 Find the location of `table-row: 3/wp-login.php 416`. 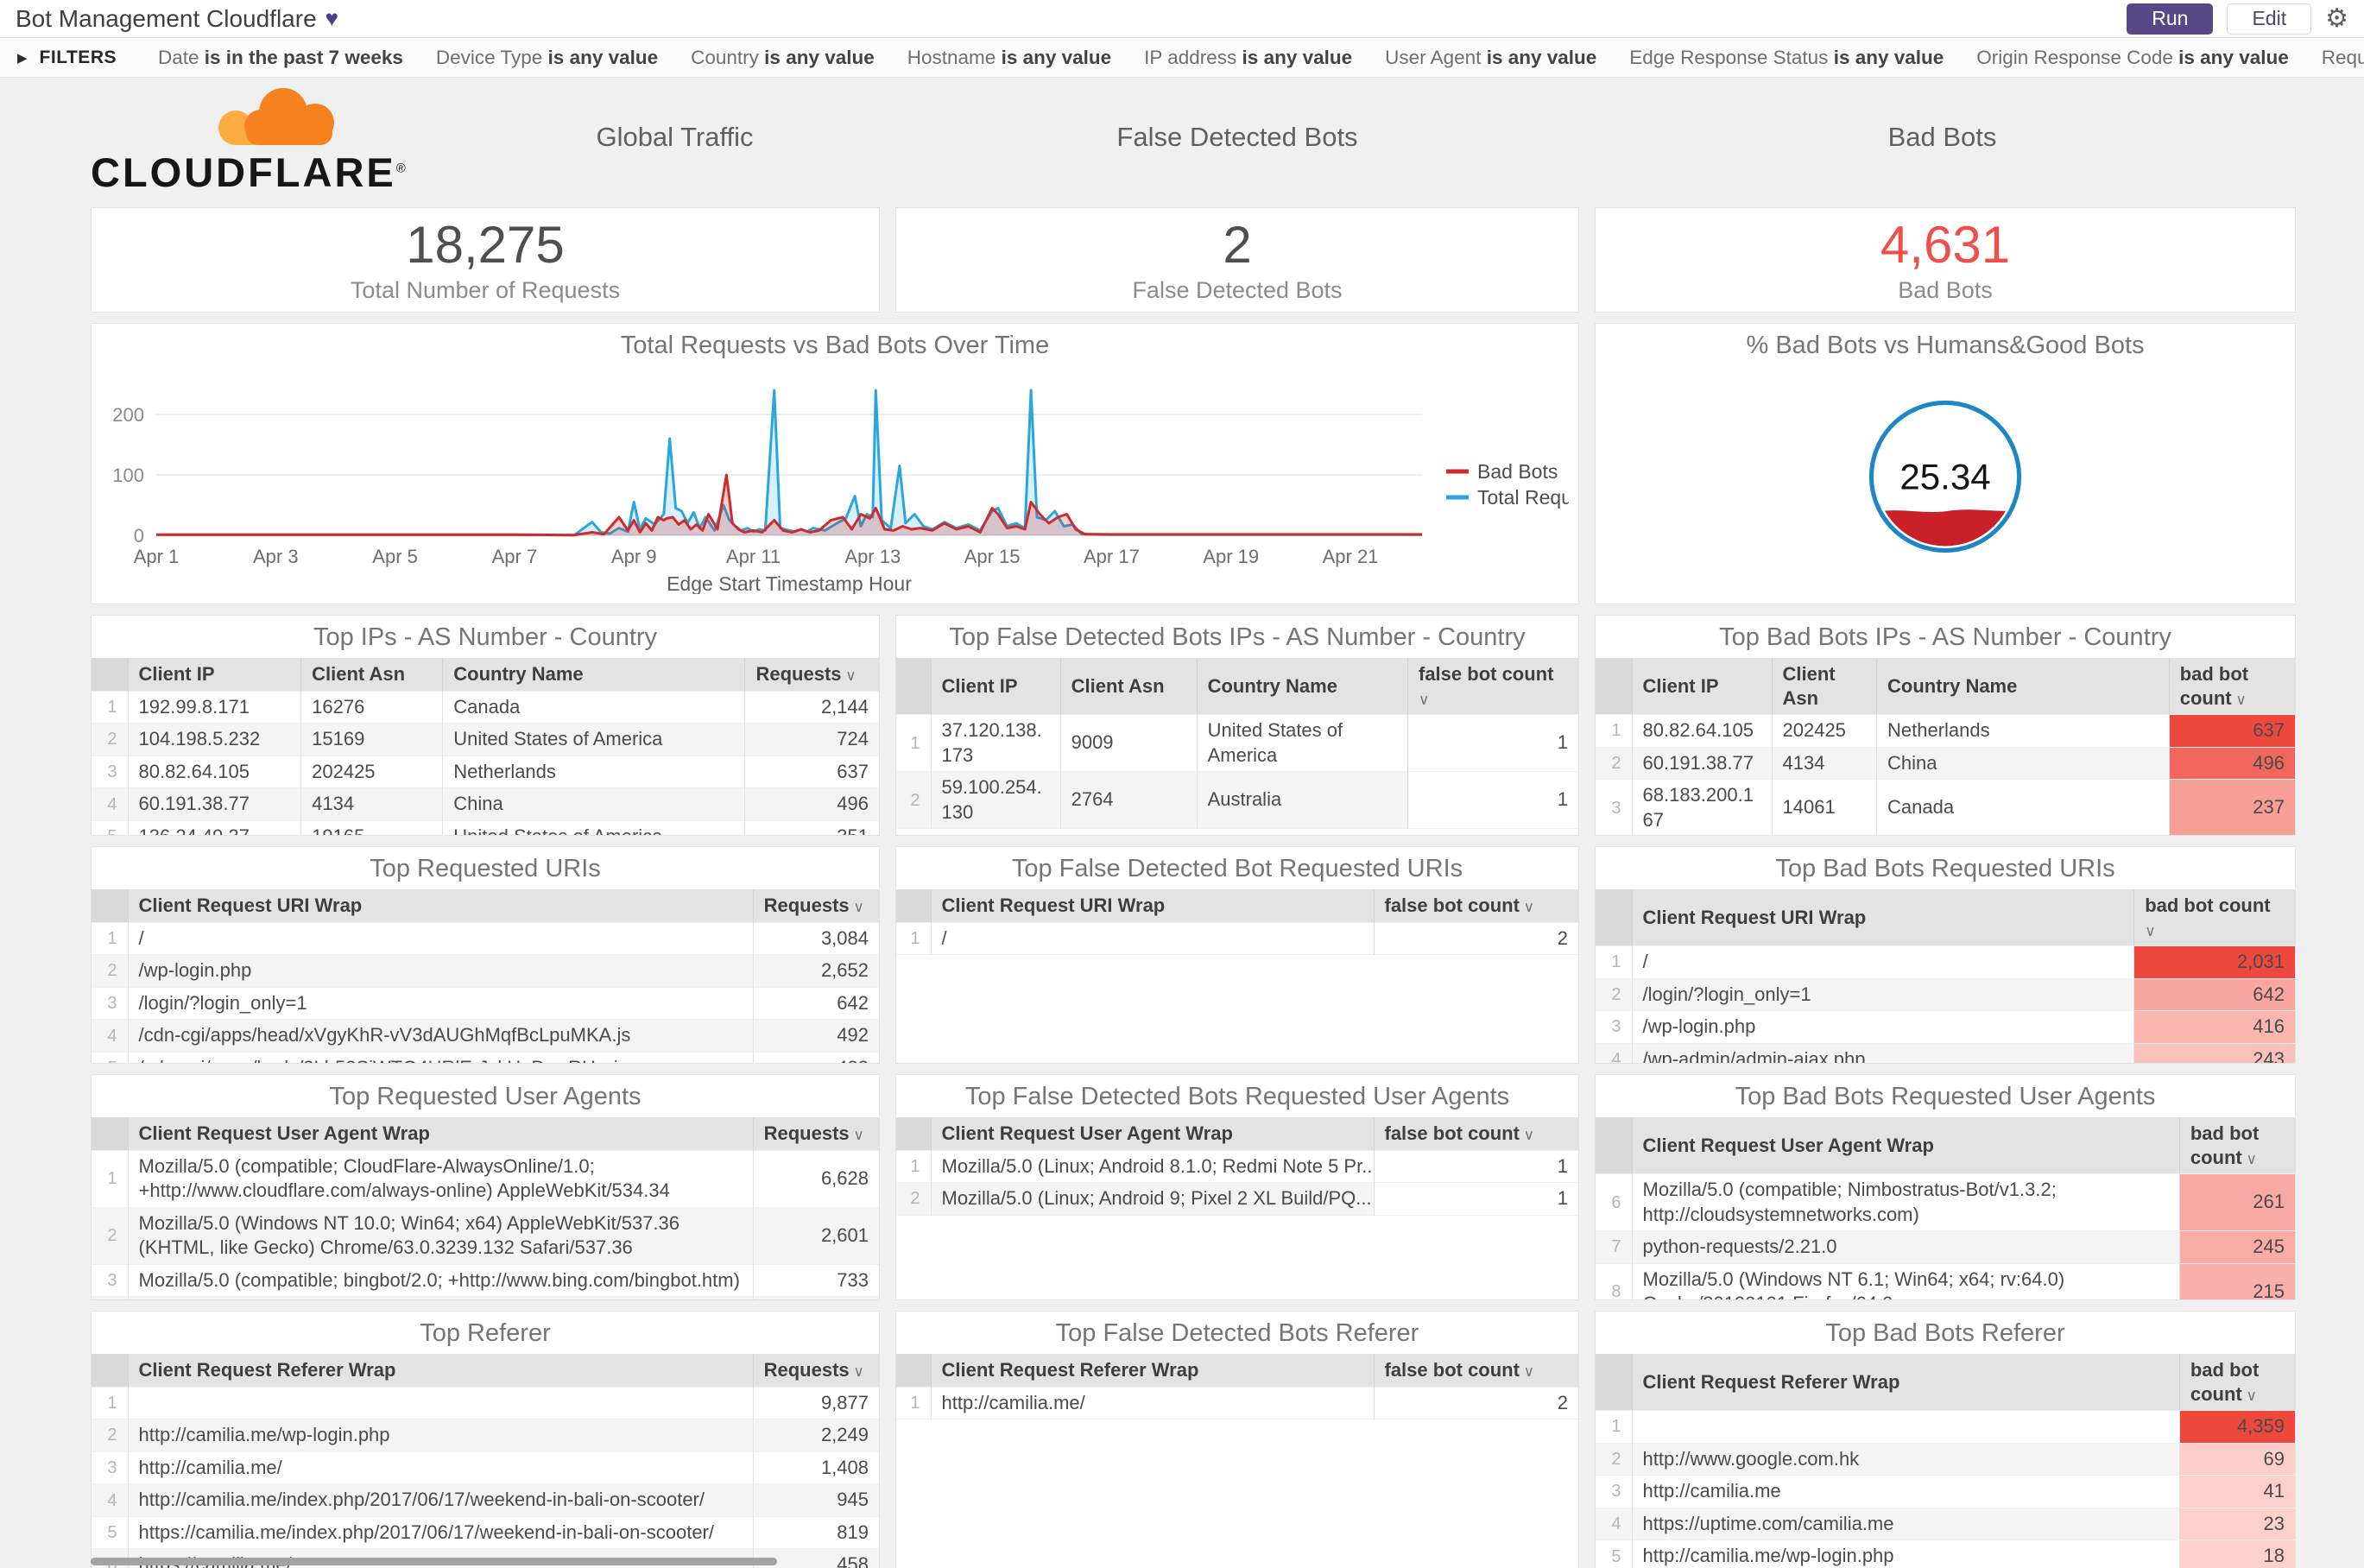

table-row: 3/wp-login.php 416 is located at coordinates (1945, 1027).